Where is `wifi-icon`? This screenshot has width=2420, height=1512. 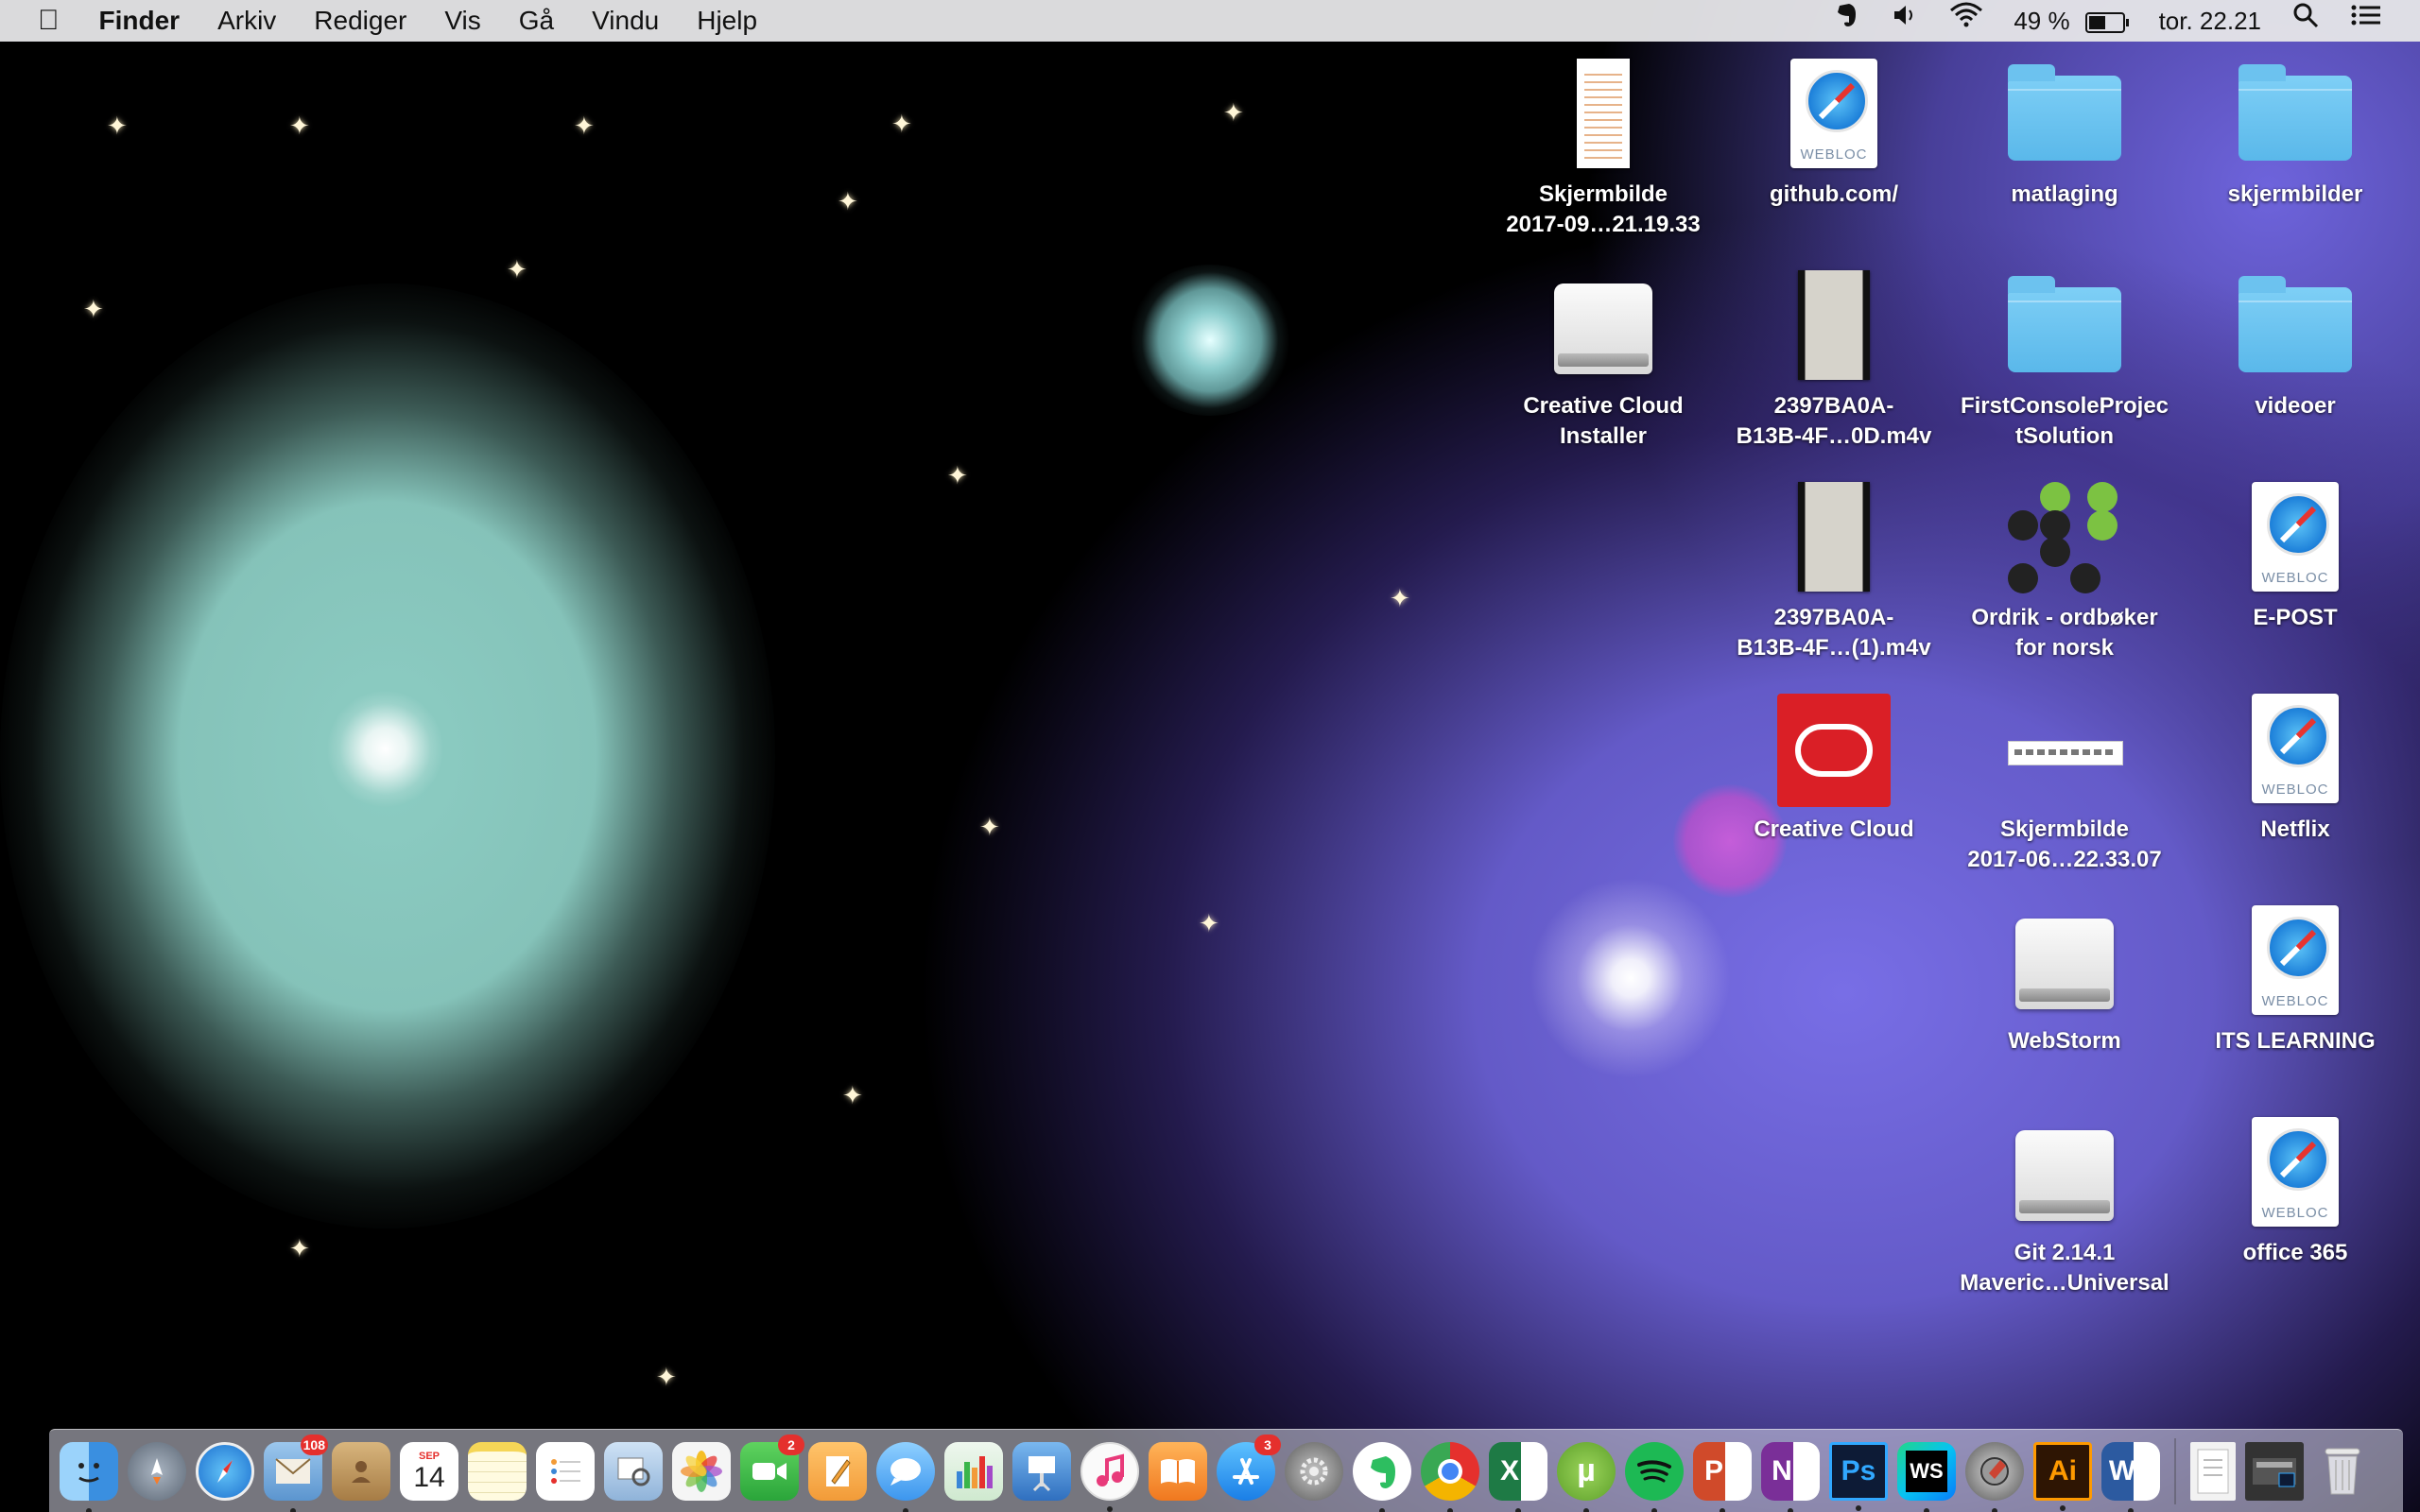
wifi-icon is located at coordinates (1966, 21).